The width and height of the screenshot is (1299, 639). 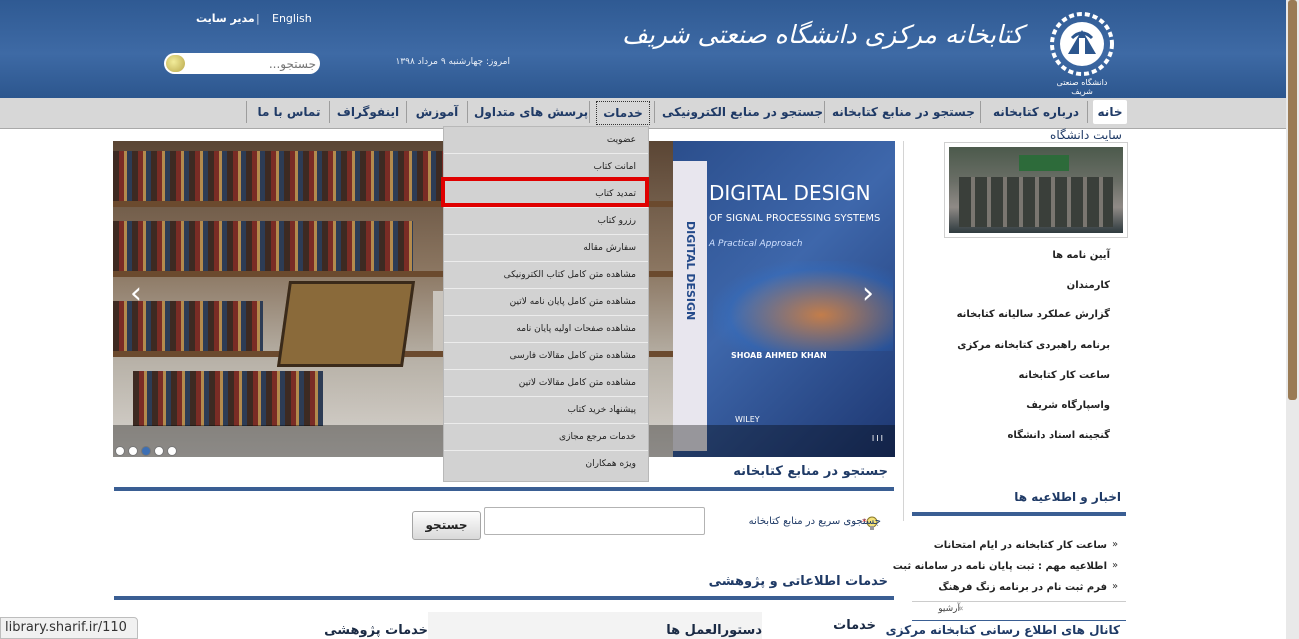 I want to click on today-date: امروز: چهارشنبه ۹ مرداد ۱۳۹۸, so click(x=452, y=62).